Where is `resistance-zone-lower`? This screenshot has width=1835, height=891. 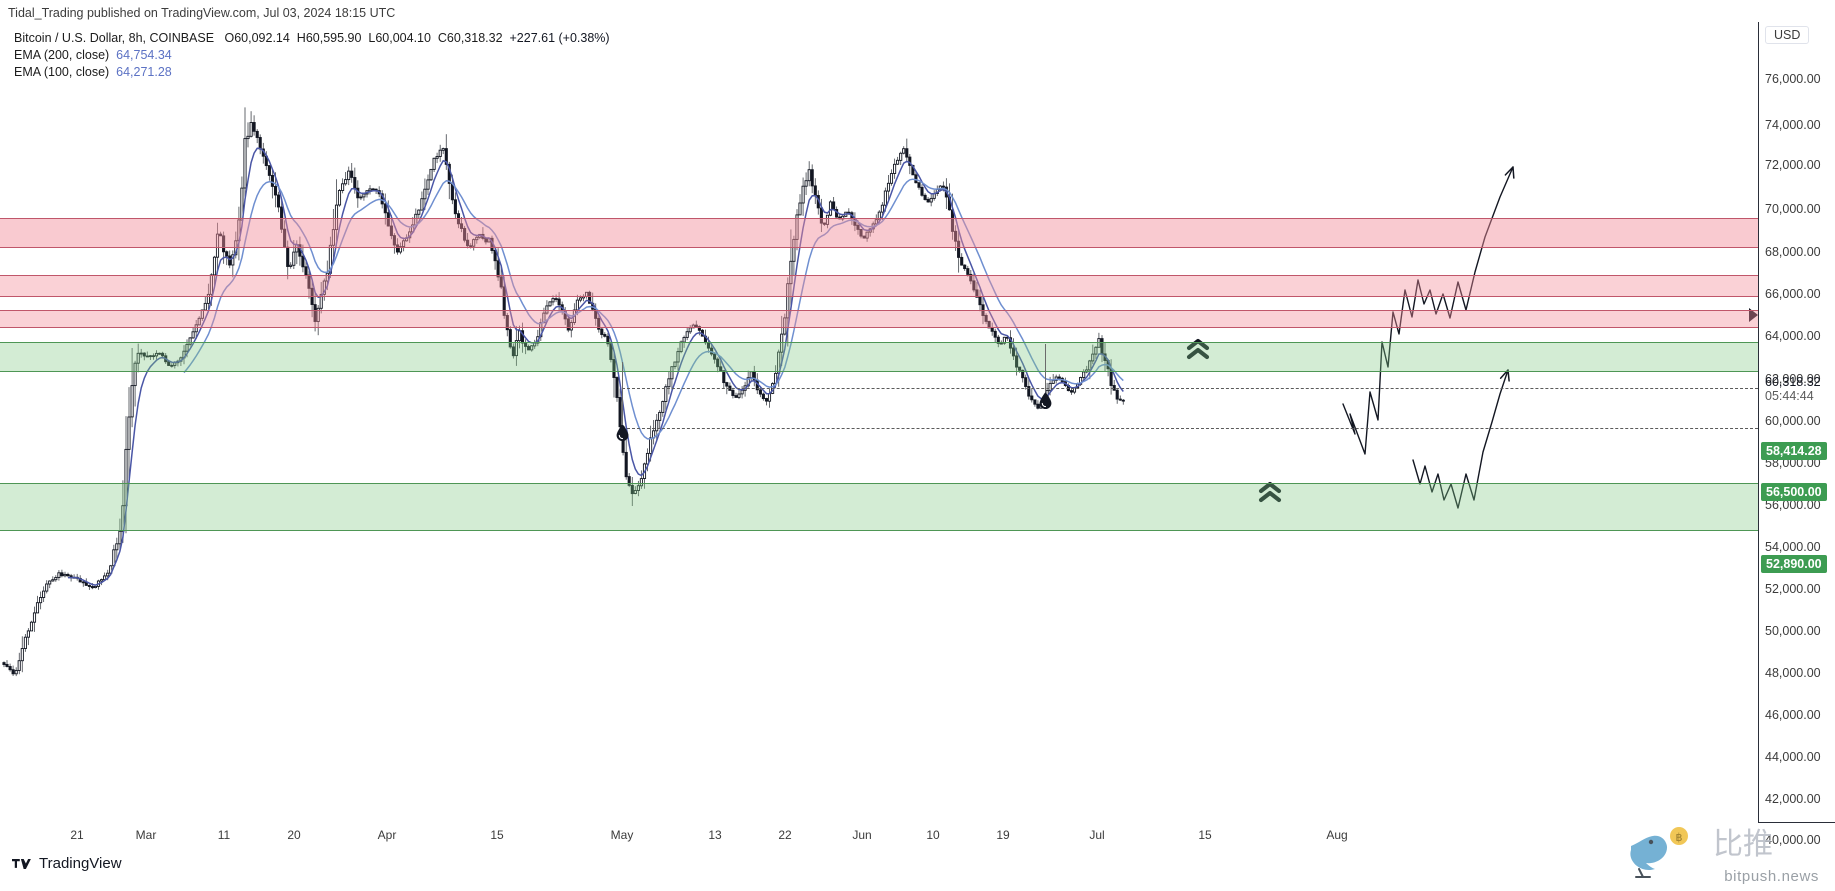
resistance-zone-lower is located at coordinates (879, 319).